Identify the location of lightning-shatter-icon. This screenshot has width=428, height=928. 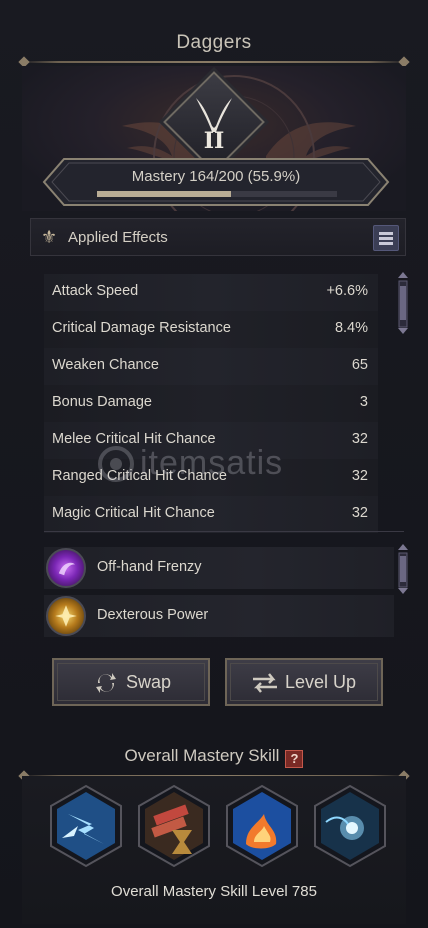
(86, 826).